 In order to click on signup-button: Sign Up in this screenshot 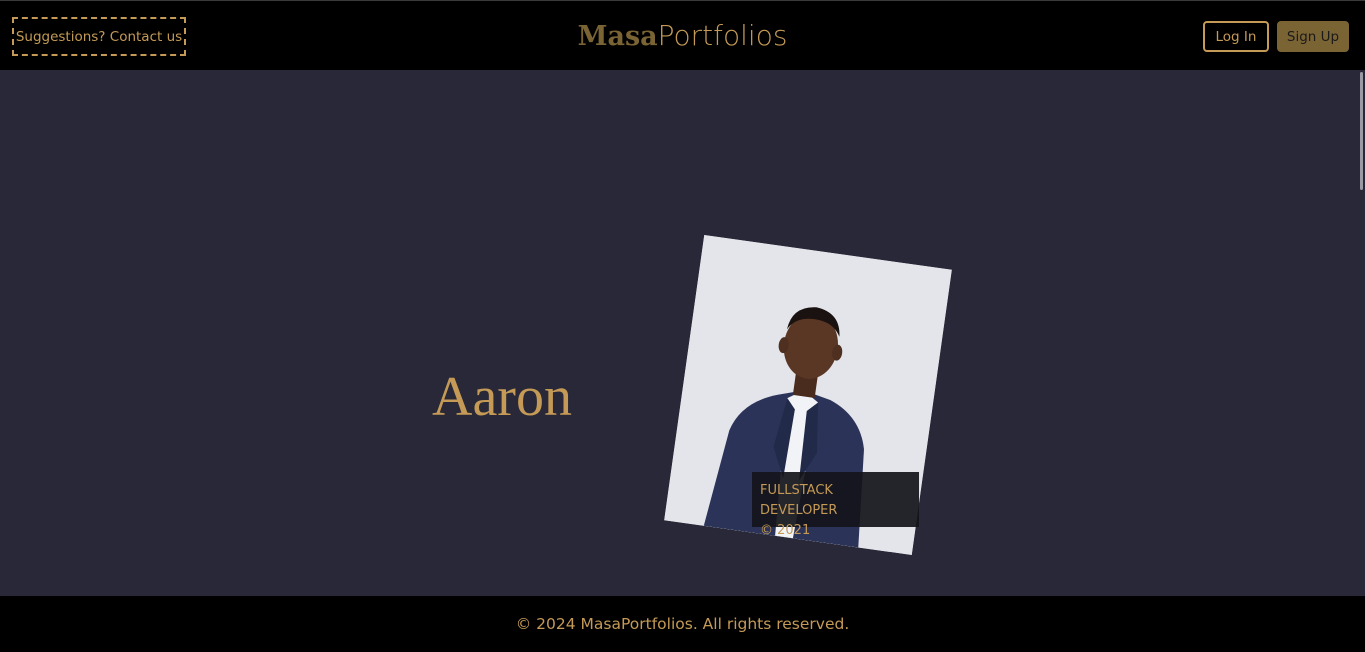, I will do `click(1313, 36)`.